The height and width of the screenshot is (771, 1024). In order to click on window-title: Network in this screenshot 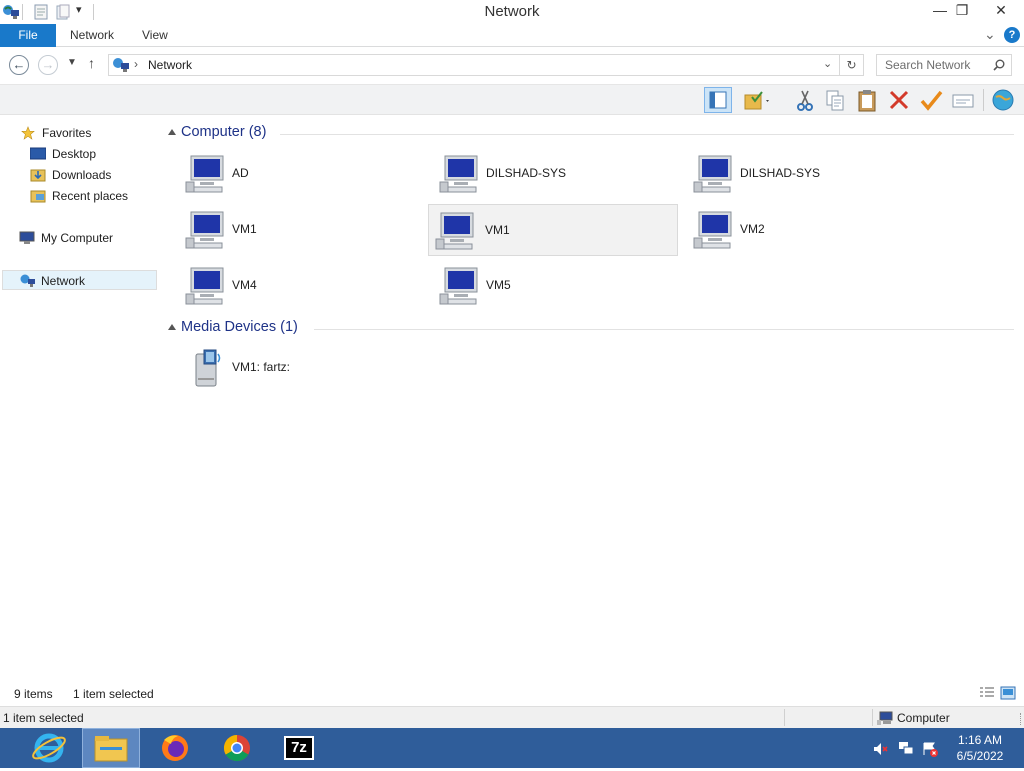, I will do `click(512, 11)`.